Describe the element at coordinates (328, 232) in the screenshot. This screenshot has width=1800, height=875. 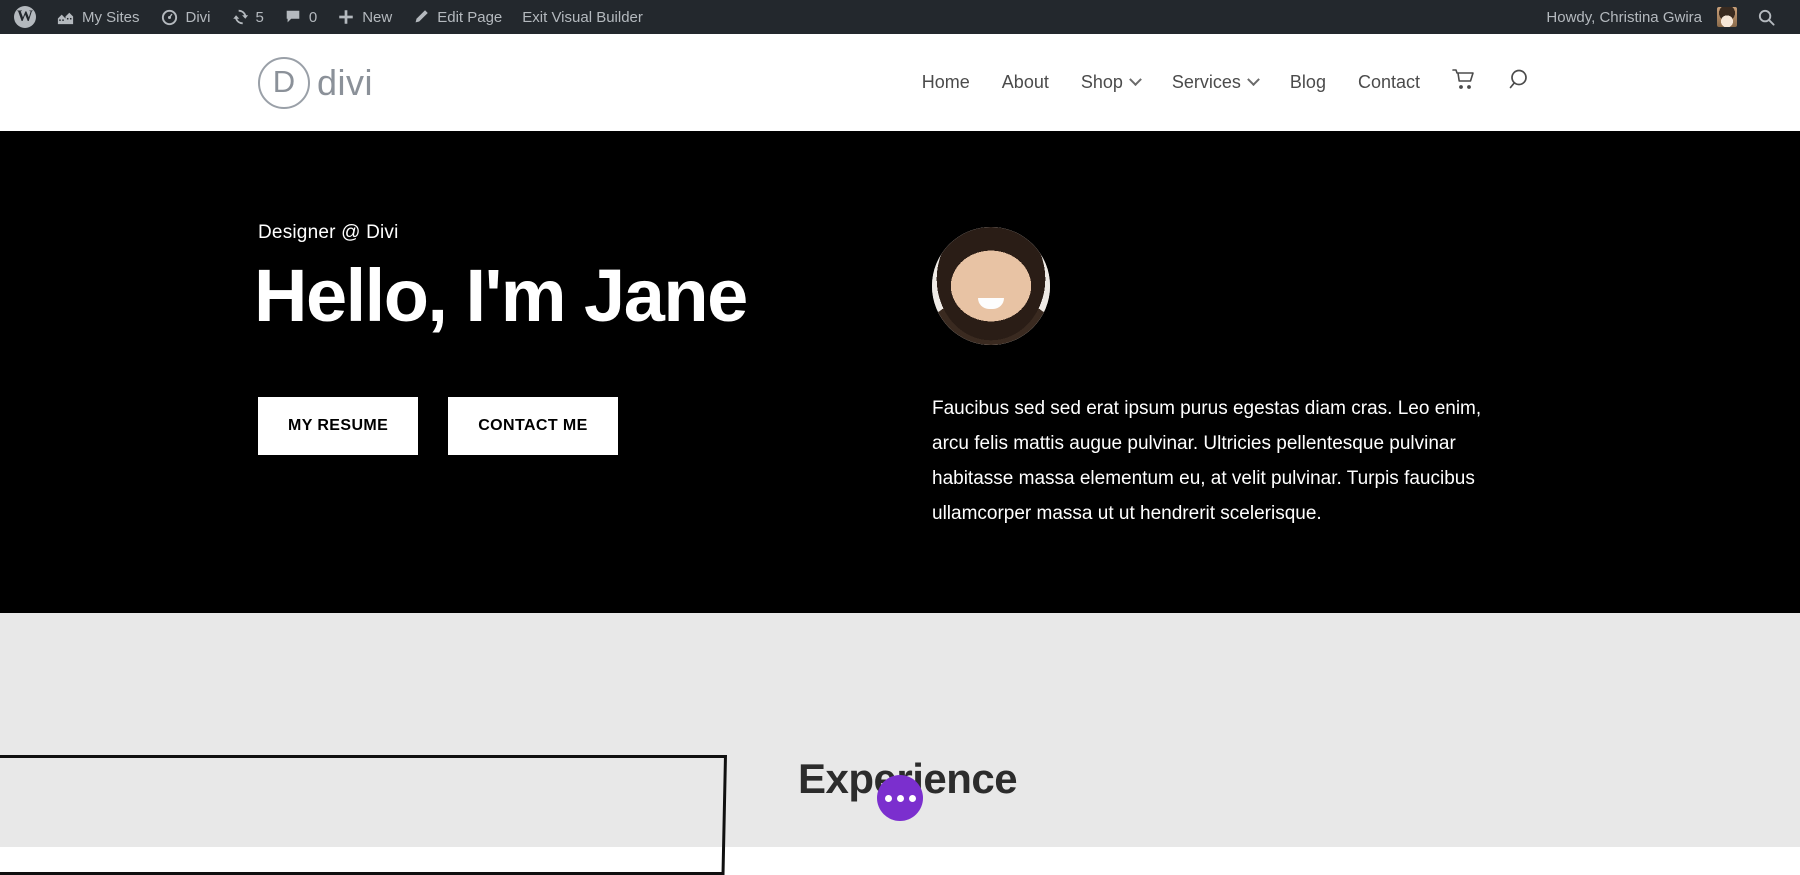
I see `hero-eyebrow: Designer @ Divi` at that location.